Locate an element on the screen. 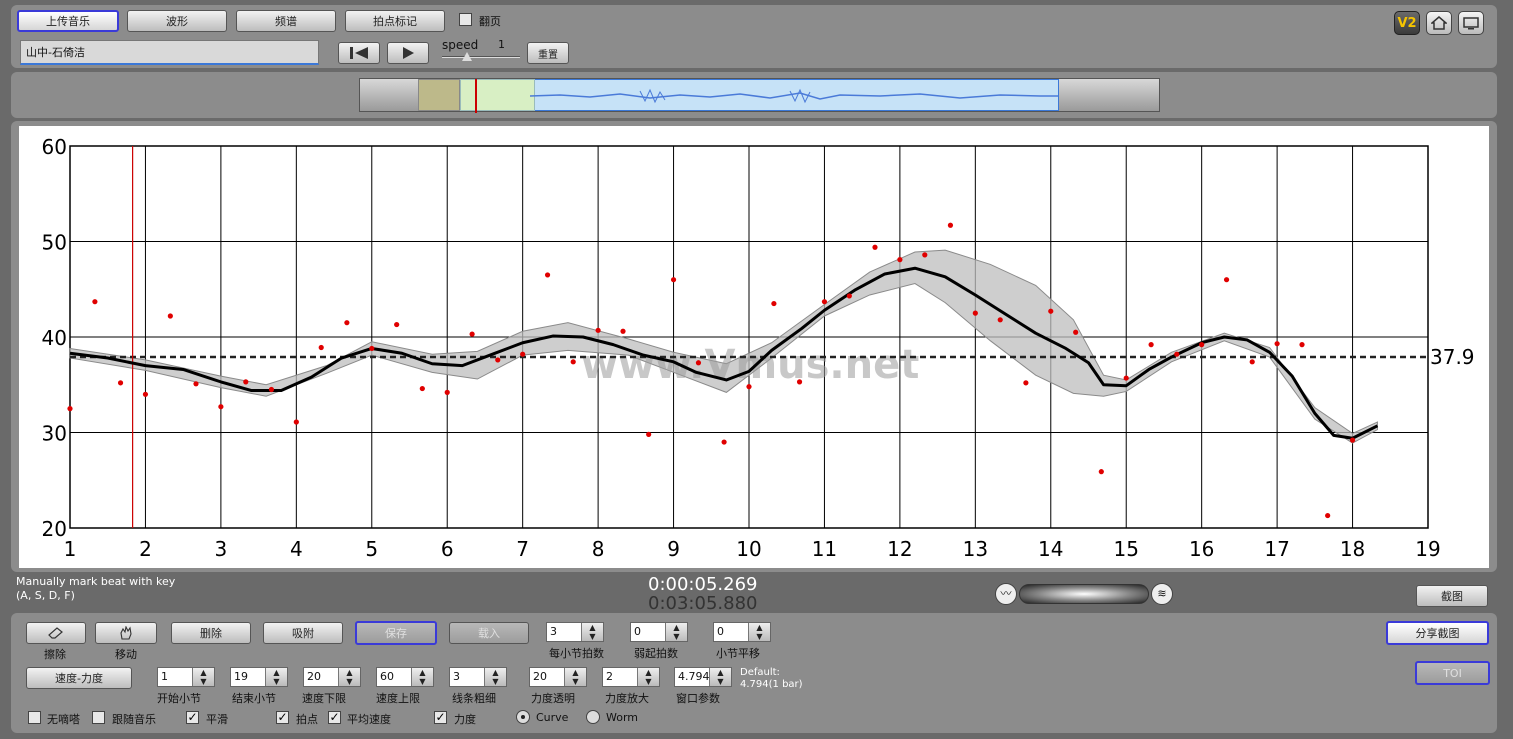 This screenshot has height=739, width=1513. window-param-stepper: 4.794 ▲ ▼ is located at coordinates (703, 677).